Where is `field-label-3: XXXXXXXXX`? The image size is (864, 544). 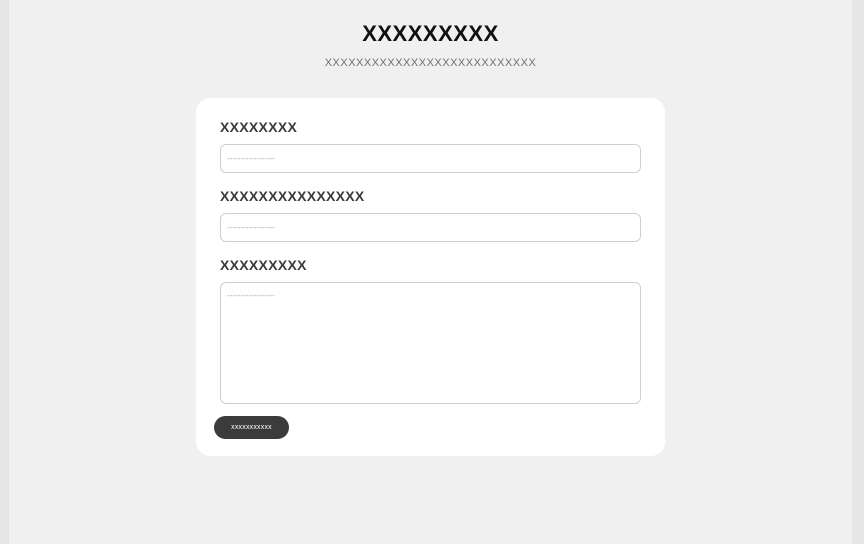
field-label-3: XXXXXXXXX is located at coordinates (263, 265).